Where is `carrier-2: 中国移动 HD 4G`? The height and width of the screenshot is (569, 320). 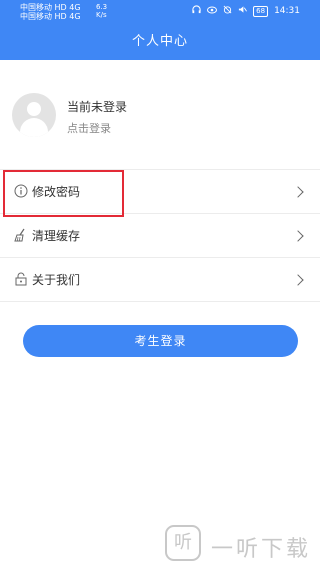 carrier-2: 中国移动 HD 4G is located at coordinates (50, 16).